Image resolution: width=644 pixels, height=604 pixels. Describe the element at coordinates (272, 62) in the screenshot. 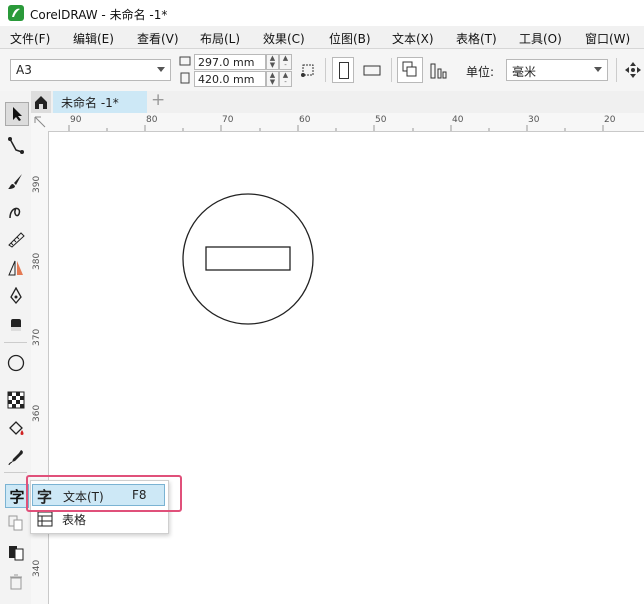

I see `page-width-spinner: ▲ ▼` at that location.